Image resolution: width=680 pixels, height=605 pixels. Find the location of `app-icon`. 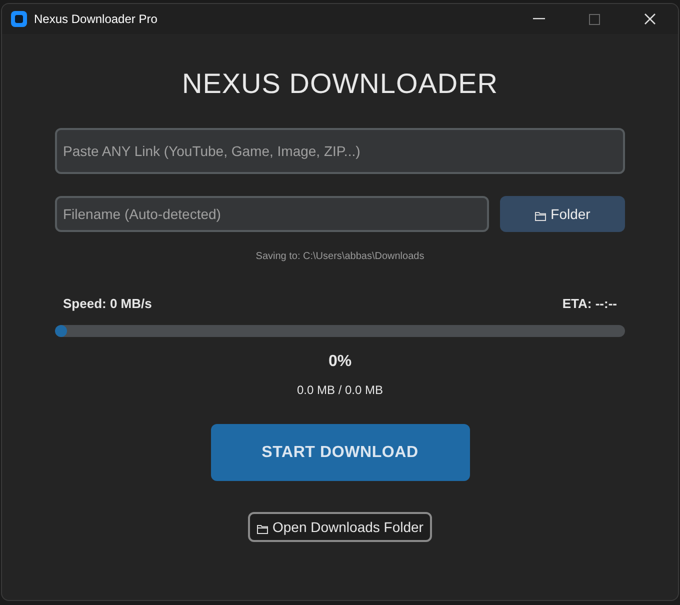

app-icon is located at coordinates (19, 19).